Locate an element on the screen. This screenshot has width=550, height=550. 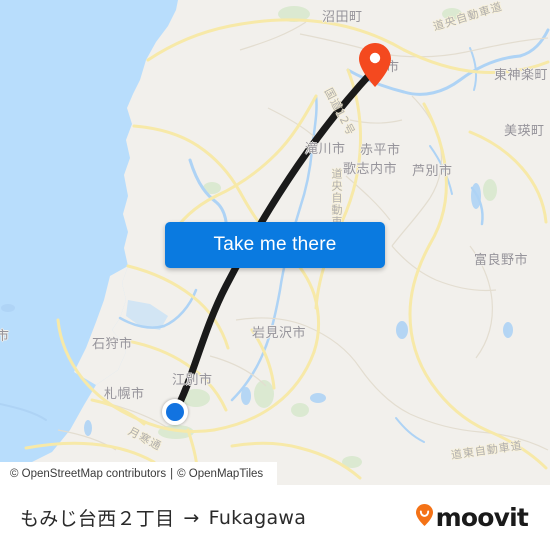
footer-bar: もみじ台西２丁目 → Fukagawa moovit is located at coordinates (275, 517).